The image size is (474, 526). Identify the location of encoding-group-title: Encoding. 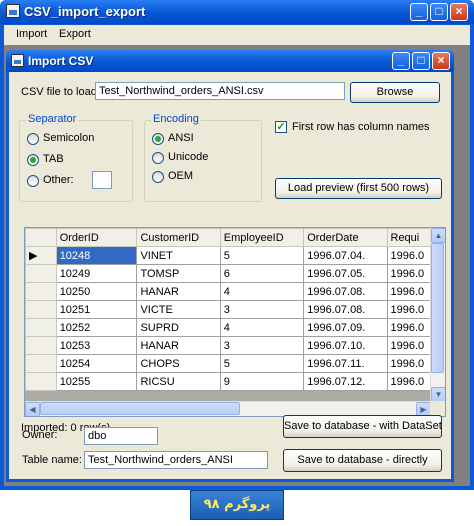
(176, 119).